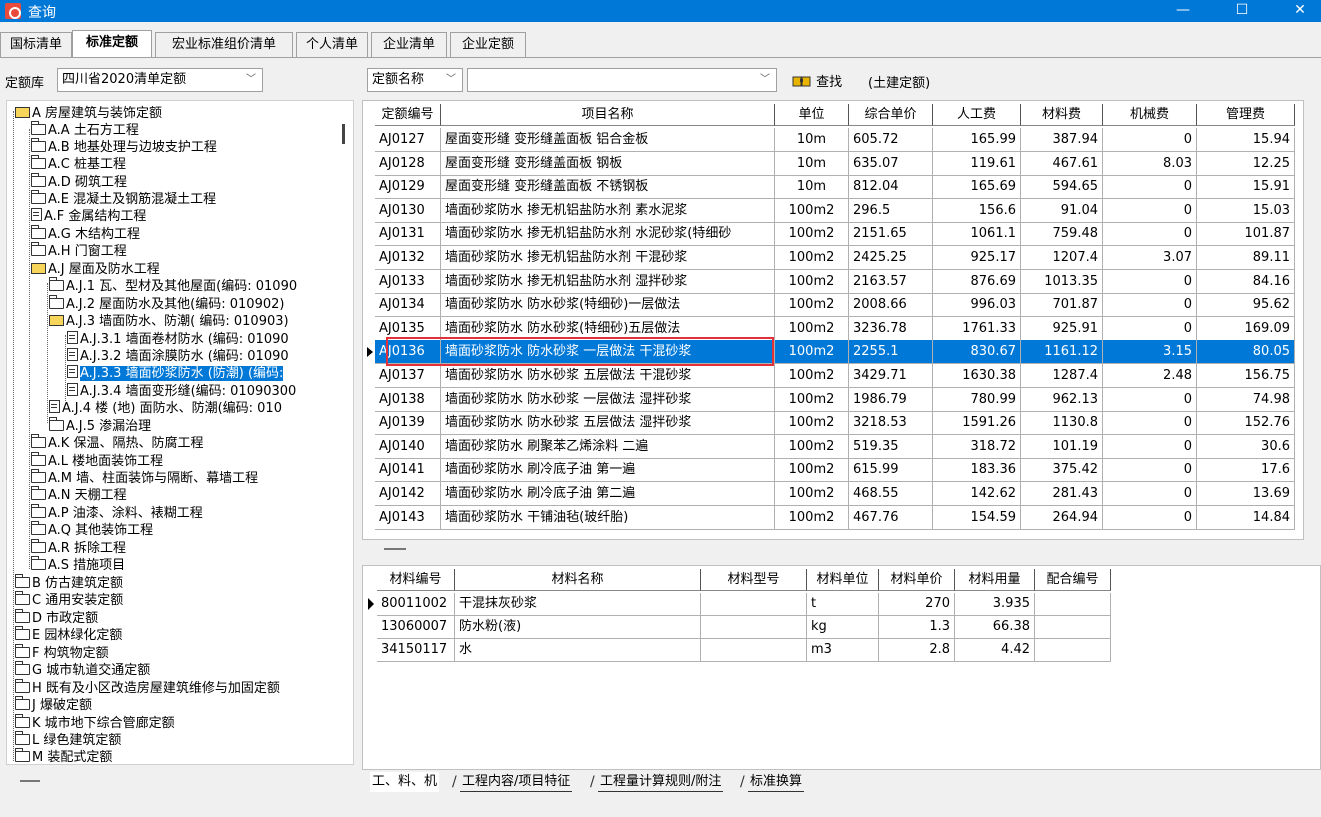 The width and height of the screenshot is (1321, 817). I want to click on tree-node: C 通用安装定额, so click(69, 600).